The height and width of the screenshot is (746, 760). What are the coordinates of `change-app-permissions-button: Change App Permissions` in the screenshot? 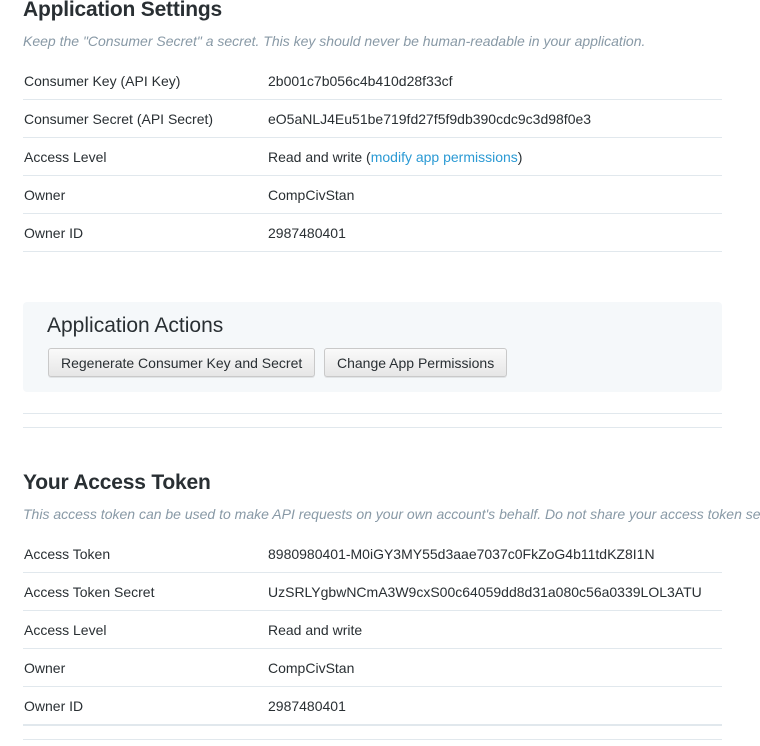 It's located at (416, 362).